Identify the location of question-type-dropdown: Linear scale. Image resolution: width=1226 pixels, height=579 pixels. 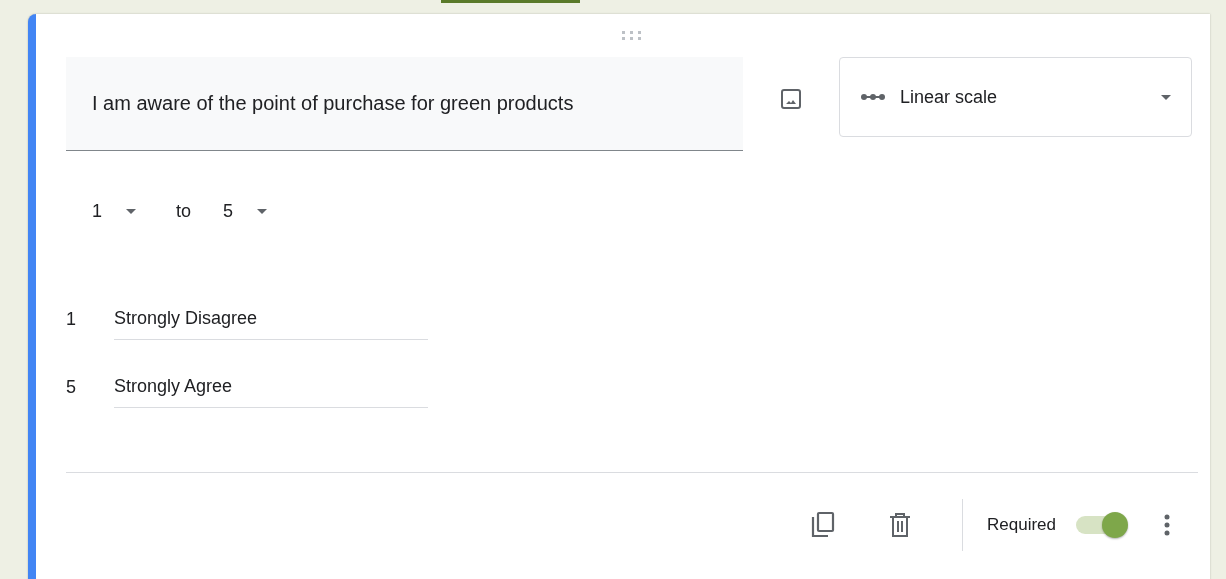
(1015, 97).